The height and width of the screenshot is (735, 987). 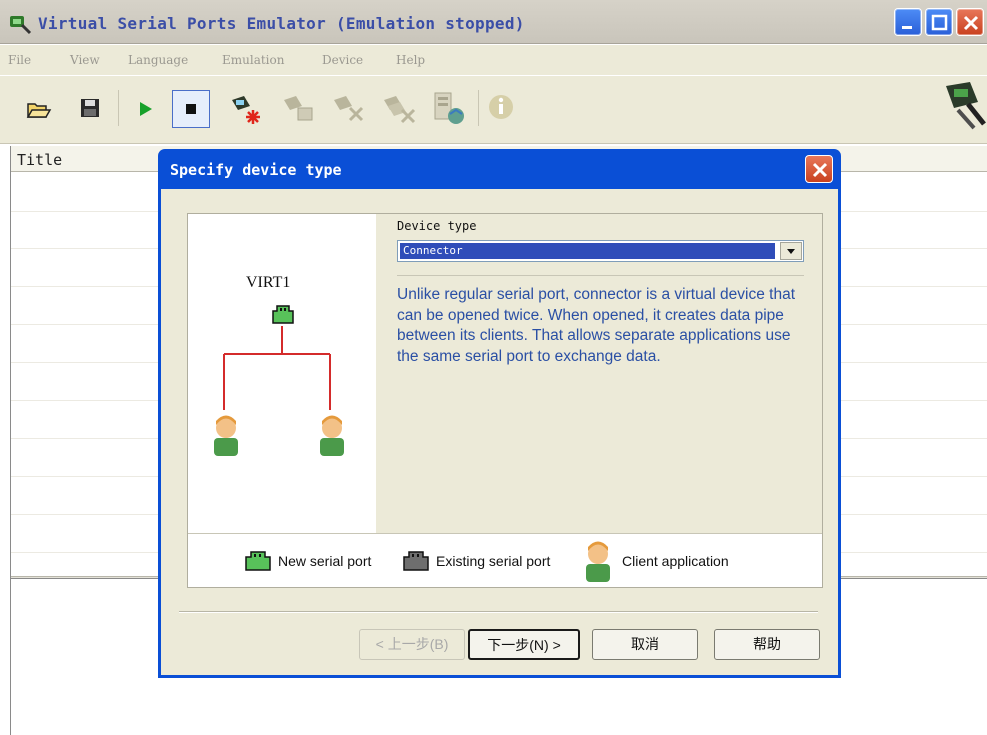 What do you see at coordinates (39, 109) in the screenshot?
I see `open-folder-icon` at bounding box center [39, 109].